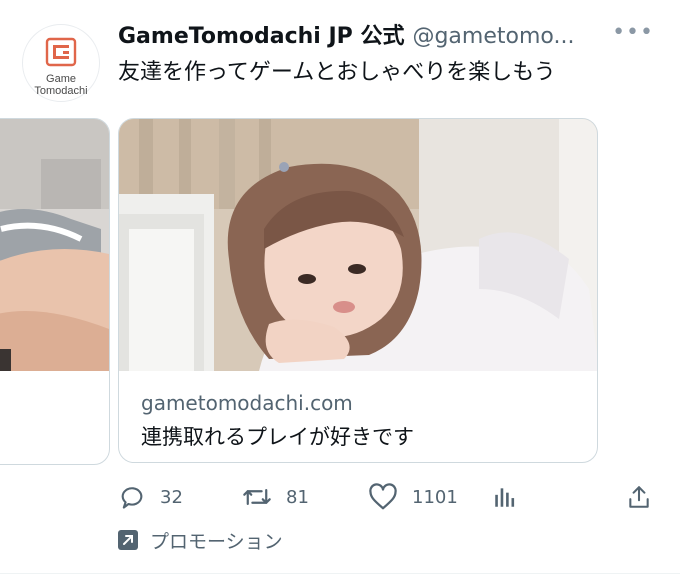 The image size is (680, 580). Describe the element at coordinates (61, 91) in the screenshot. I see `avatar-brand-line2: Tomodachi` at that location.